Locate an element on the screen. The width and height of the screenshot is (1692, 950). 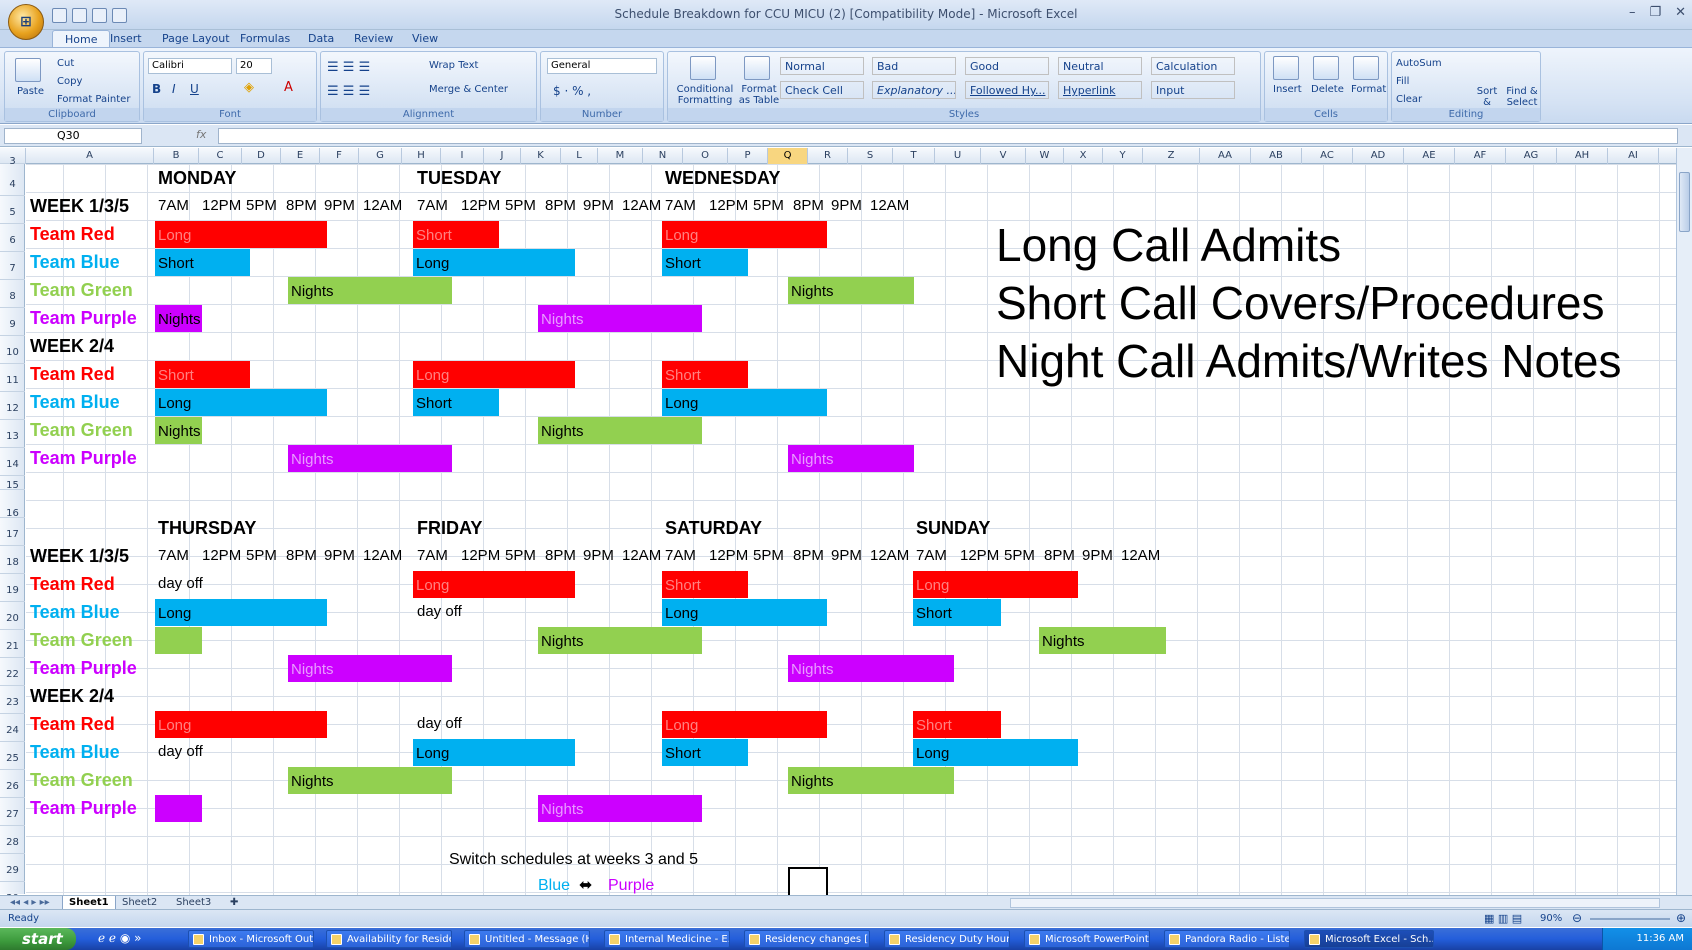
underline-icon: U is located at coordinates (194, 89).